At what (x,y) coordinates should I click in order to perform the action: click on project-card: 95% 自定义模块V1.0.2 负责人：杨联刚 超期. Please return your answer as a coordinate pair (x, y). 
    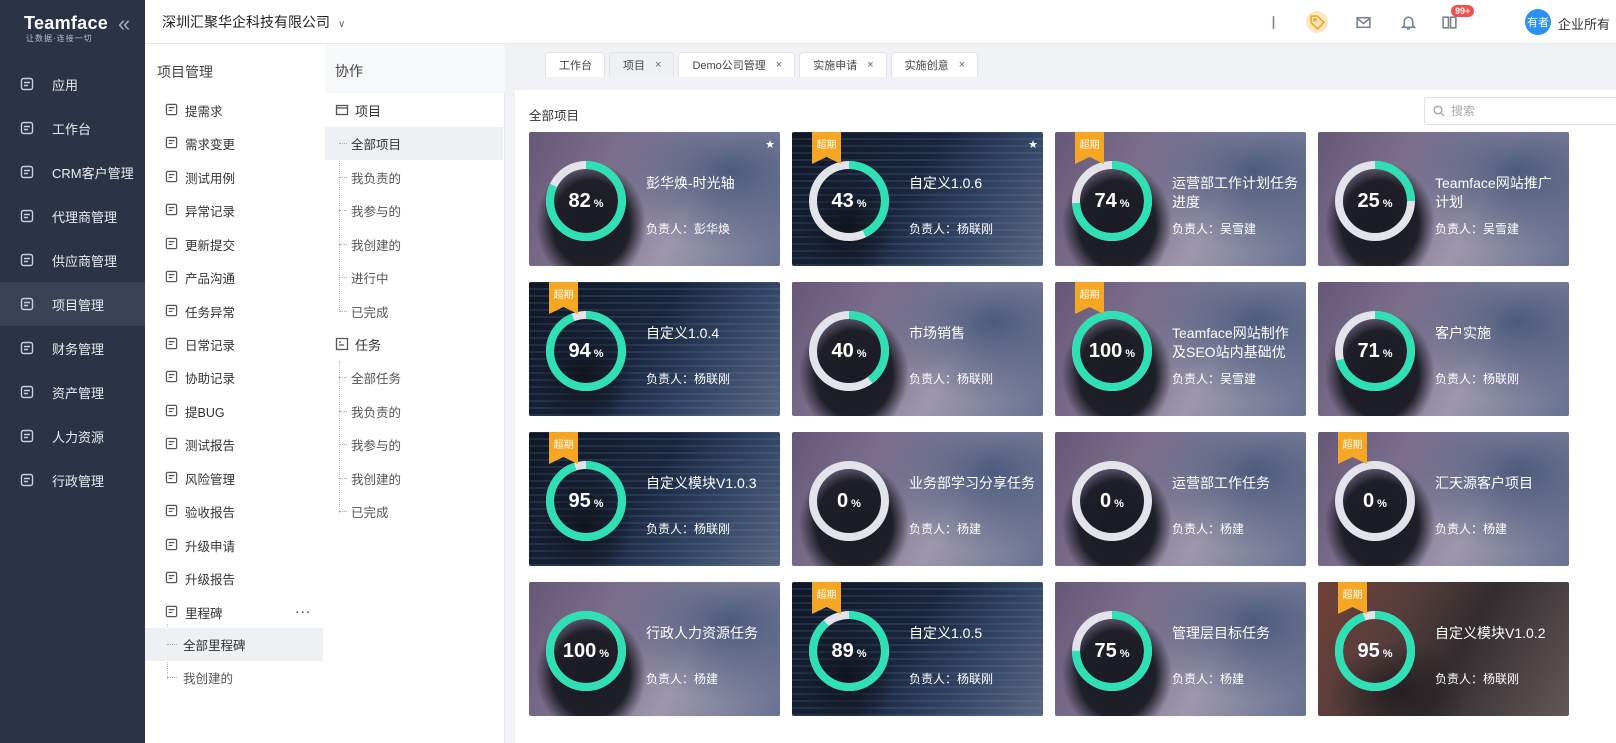
    Looking at the image, I should click on (1443, 649).